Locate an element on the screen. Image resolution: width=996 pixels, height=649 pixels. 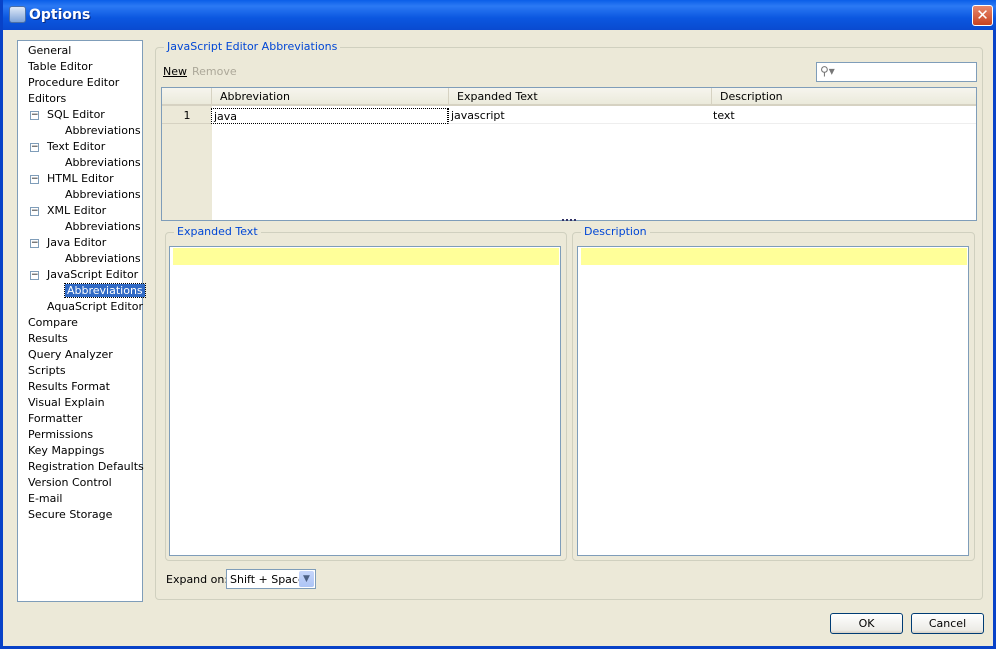
tree-item: Permissions is located at coordinates (60, 435).